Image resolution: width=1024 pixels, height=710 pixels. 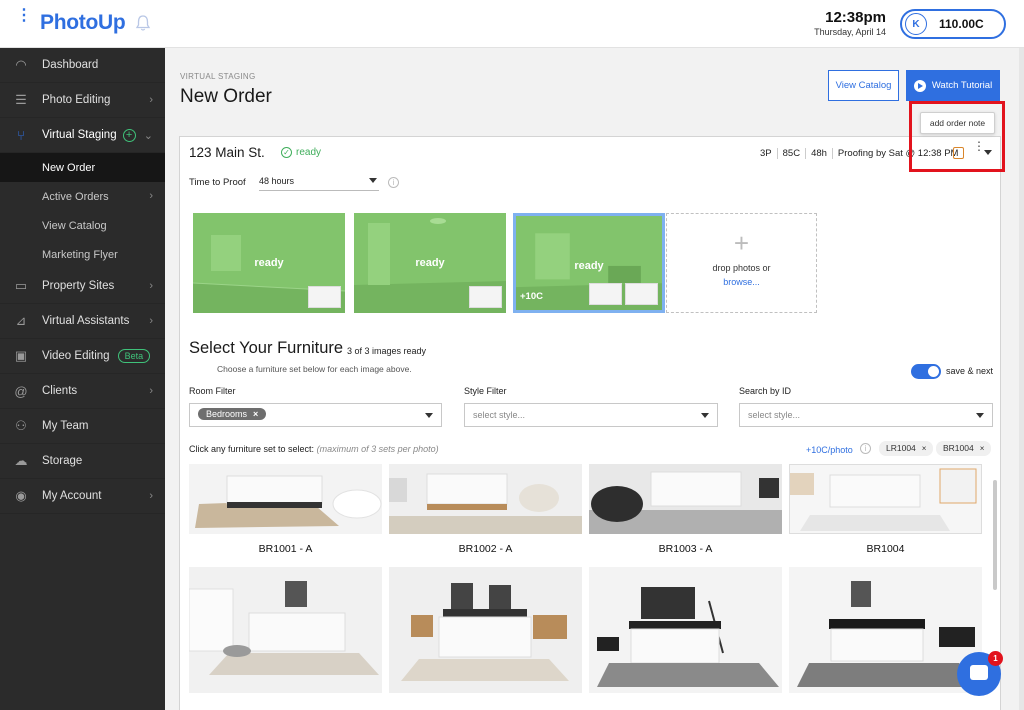 I want to click on selected-set-chip: LR1004 ×, so click(x=906, y=448).